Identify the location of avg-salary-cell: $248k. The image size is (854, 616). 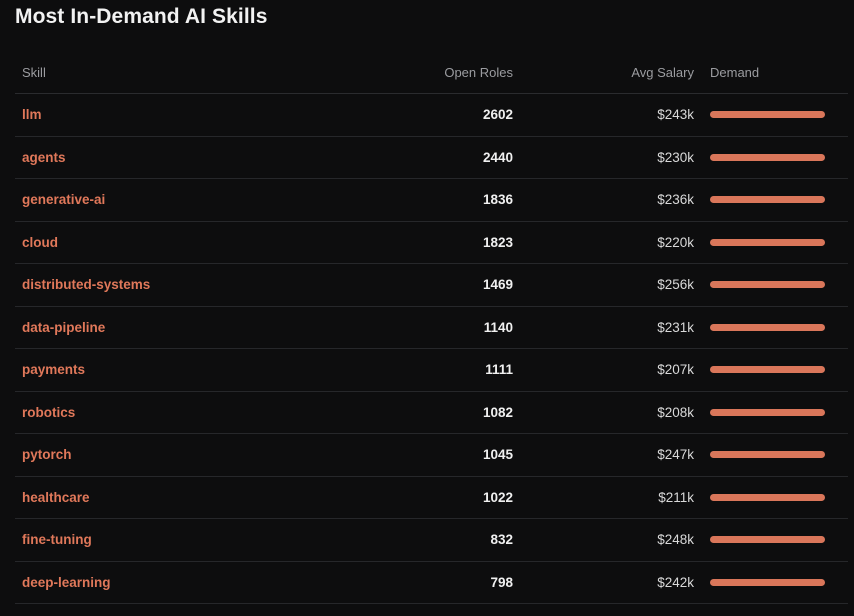
(675, 540).